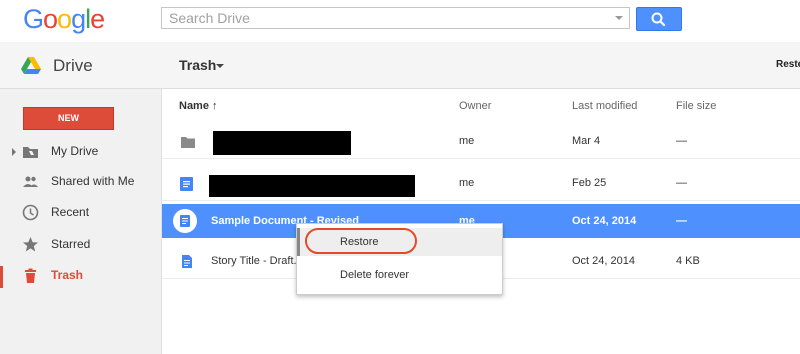 The height and width of the screenshot is (354, 800). Describe the element at coordinates (399, 259) in the screenshot. I see `context-menu: Restore Delete forever` at that location.